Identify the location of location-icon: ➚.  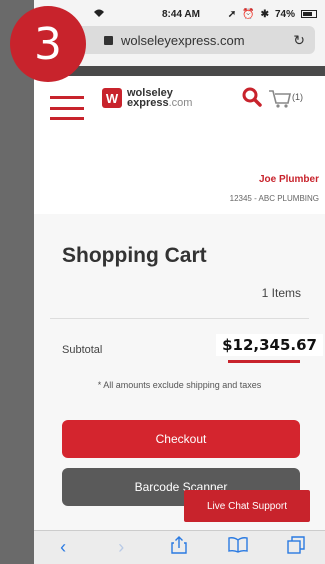
(232, 14).